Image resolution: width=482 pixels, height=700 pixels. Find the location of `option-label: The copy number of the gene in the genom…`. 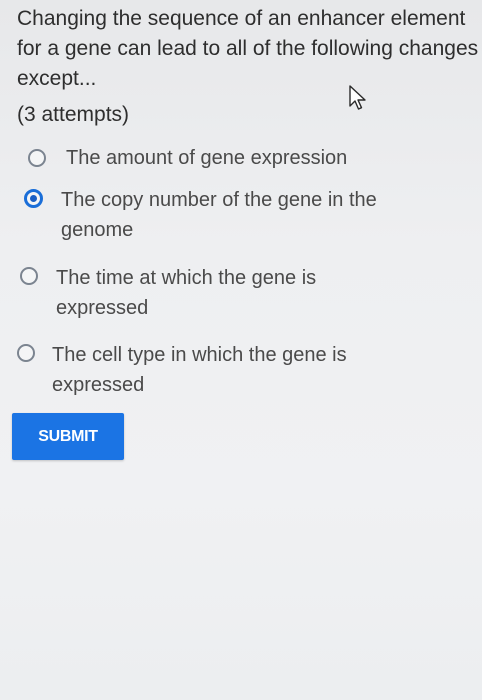

option-label: The copy number of the gene in the genom… is located at coordinates (219, 215).